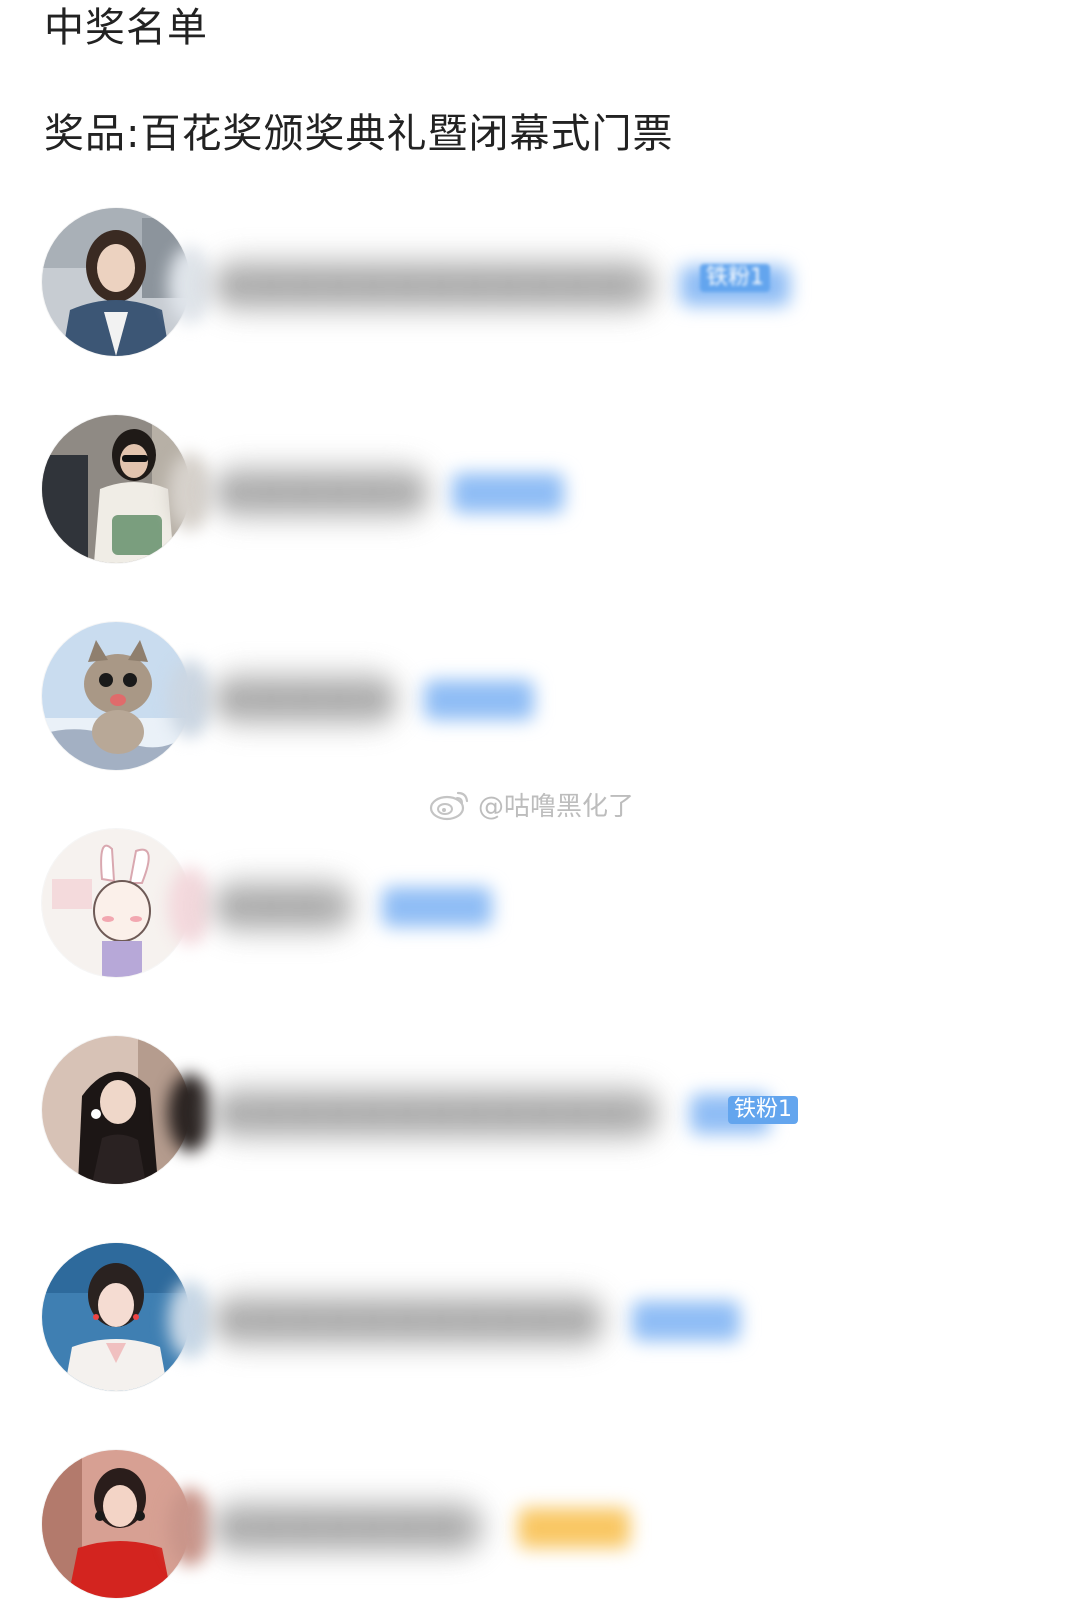 Image resolution: width=1079 pixels, height=1600 pixels. I want to click on weibo-logo-icon, so click(449, 806).